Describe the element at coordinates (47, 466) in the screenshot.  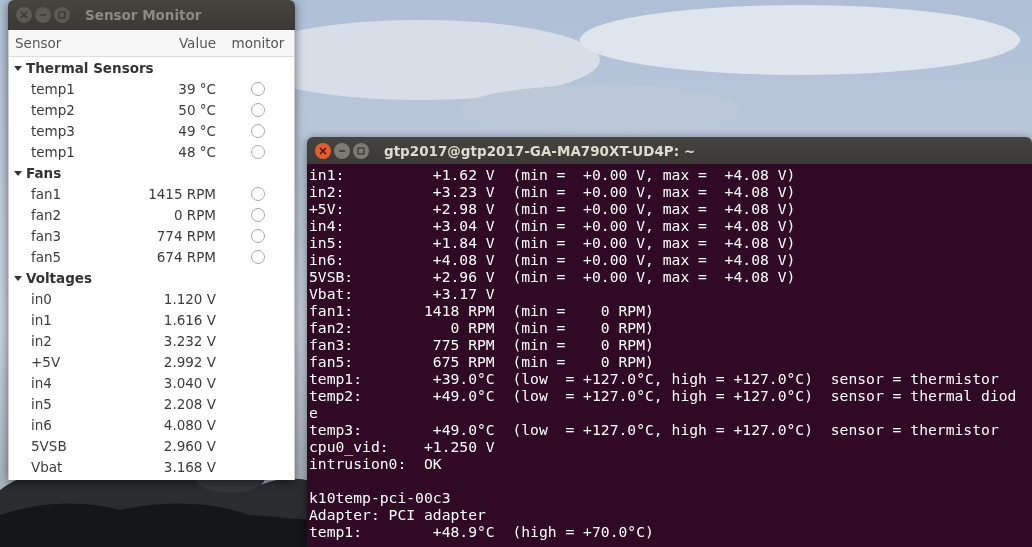
I see `sensor-name: Vbat` at that location.